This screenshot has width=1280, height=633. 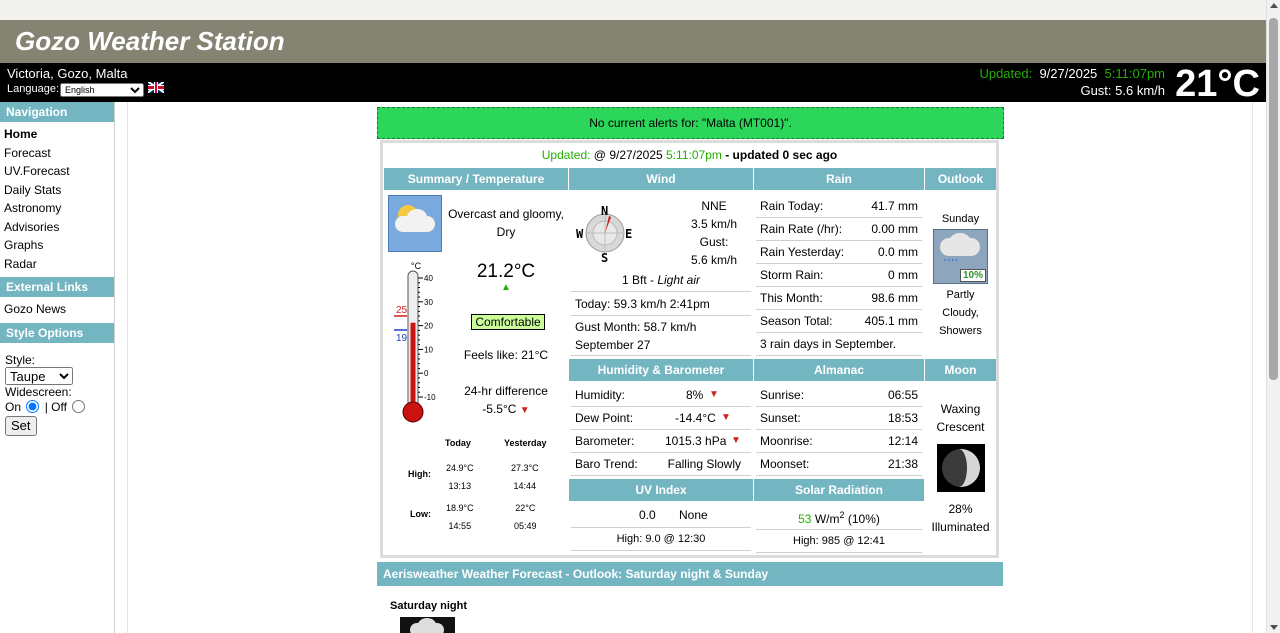 What do you see at coordinates (661, 539) in the screenshot?
I see `uv-high: High: 9.0 @ 12:30` at bounding box center [661, 539].